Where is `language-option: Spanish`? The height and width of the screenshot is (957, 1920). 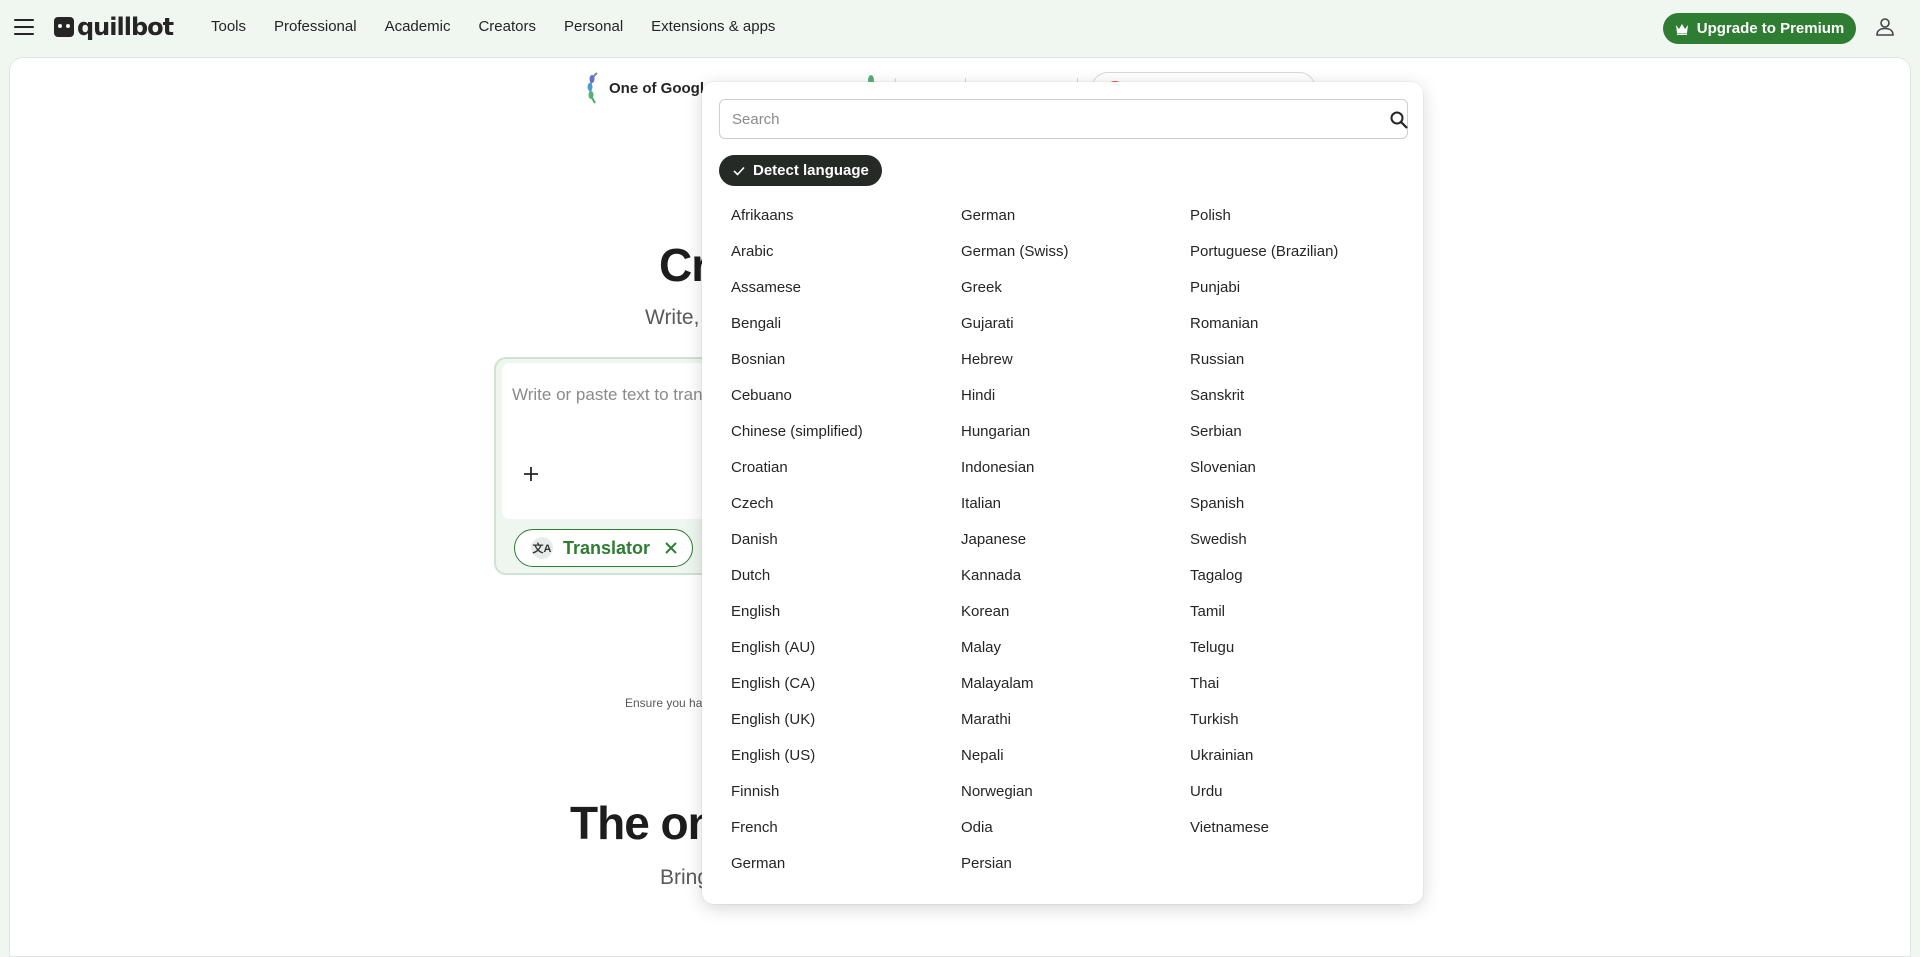 language-option: Spanish is located at coordinates (1288, 512).